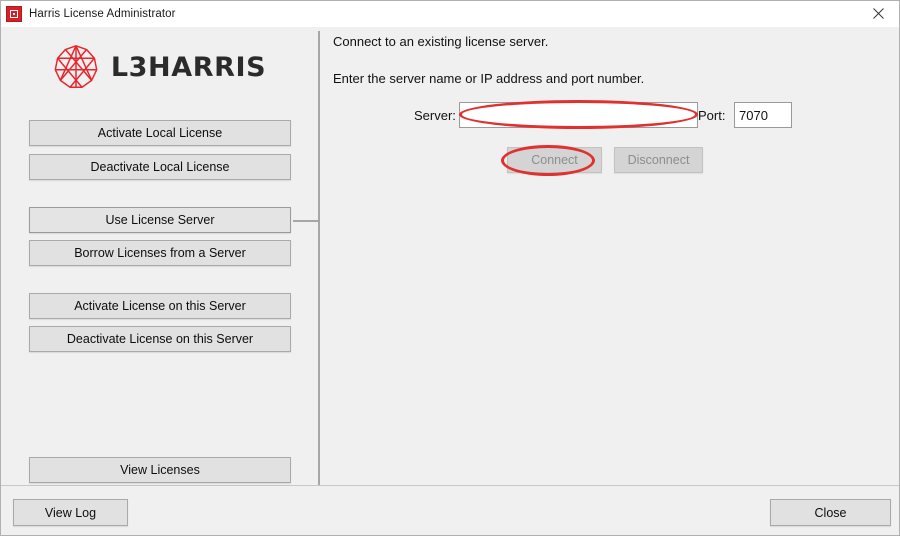 This screenshot has width=900, height=536. Describe the element at coordinates (578, 115) in the screenshot. I see `server-input` at that location.